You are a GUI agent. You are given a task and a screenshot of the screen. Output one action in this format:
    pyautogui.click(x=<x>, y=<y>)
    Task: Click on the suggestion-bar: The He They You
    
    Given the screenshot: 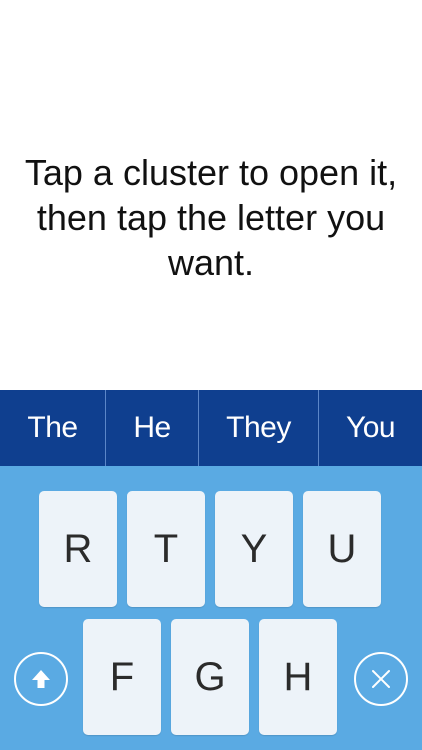 What is the action you would take?
    pyautogui.click(x=211, y=428)
    